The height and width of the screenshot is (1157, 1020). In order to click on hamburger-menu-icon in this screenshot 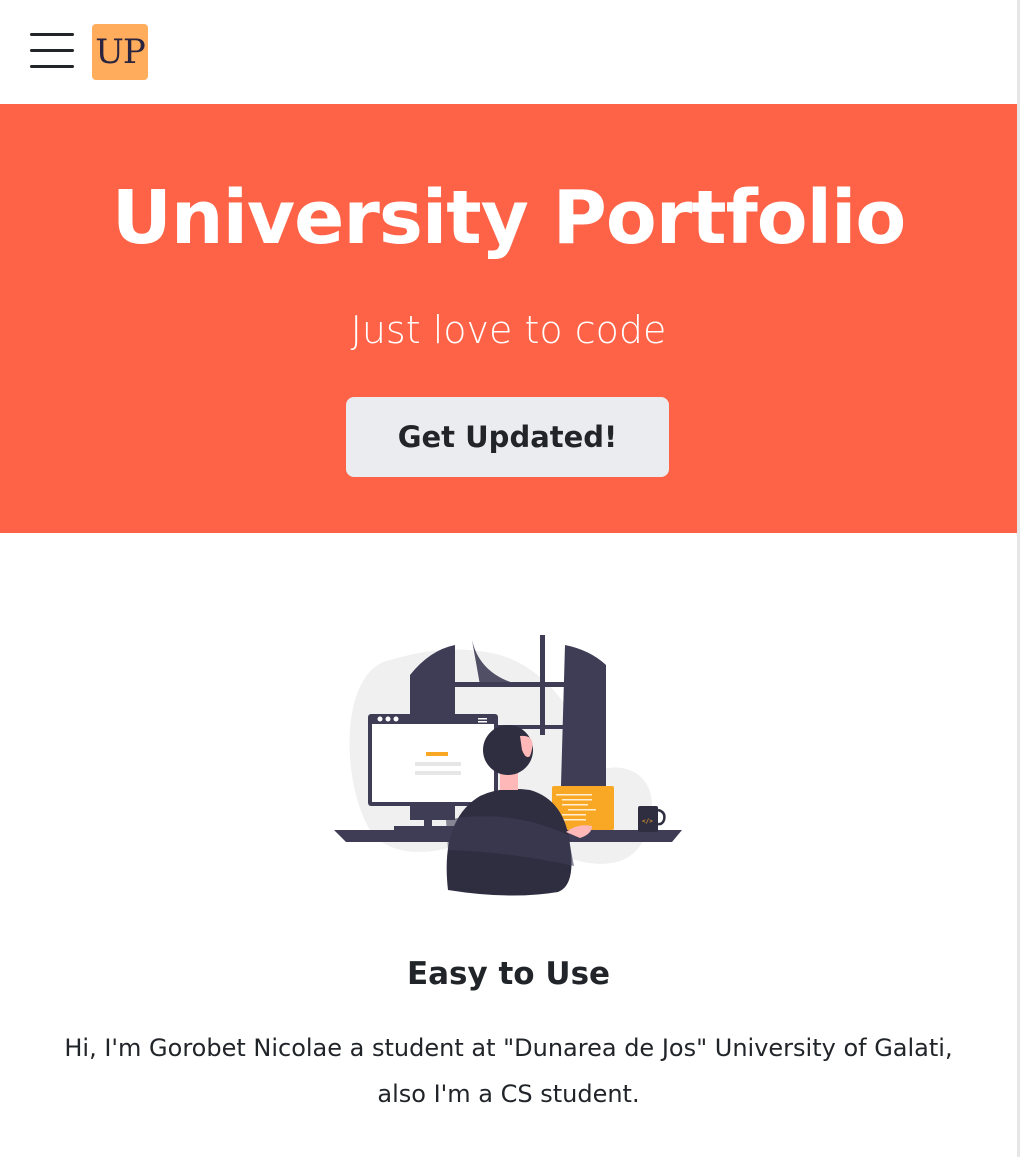, I will do `click(52, 51)`.